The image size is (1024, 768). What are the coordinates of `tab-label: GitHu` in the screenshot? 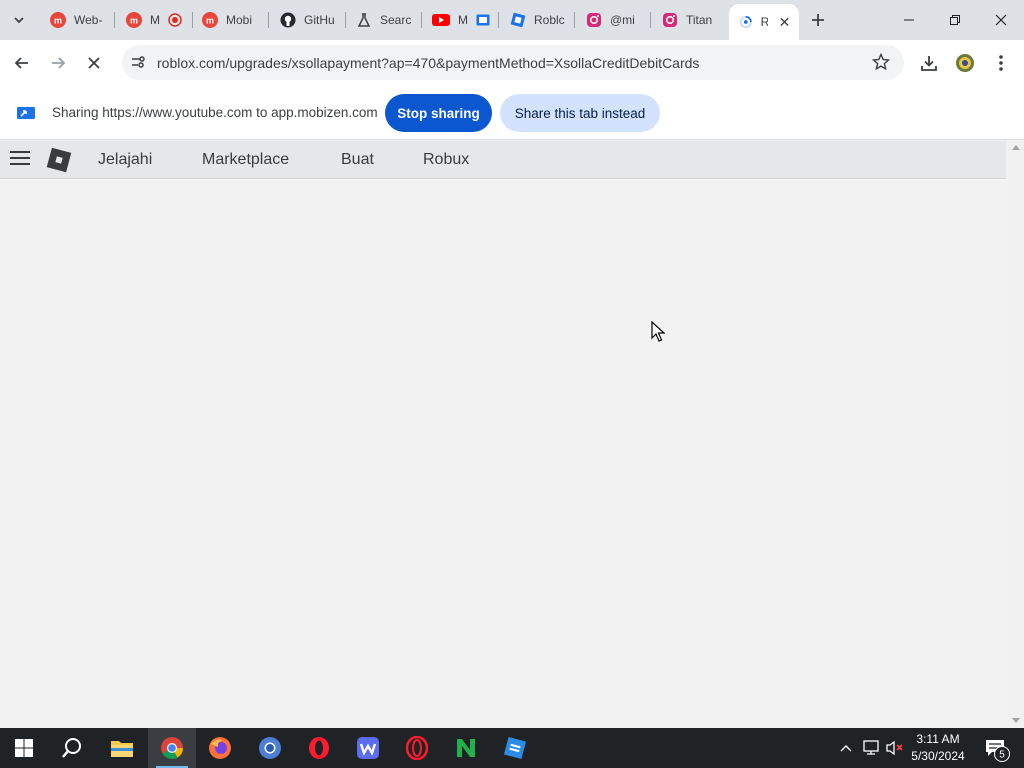 It's located at (319, 20).